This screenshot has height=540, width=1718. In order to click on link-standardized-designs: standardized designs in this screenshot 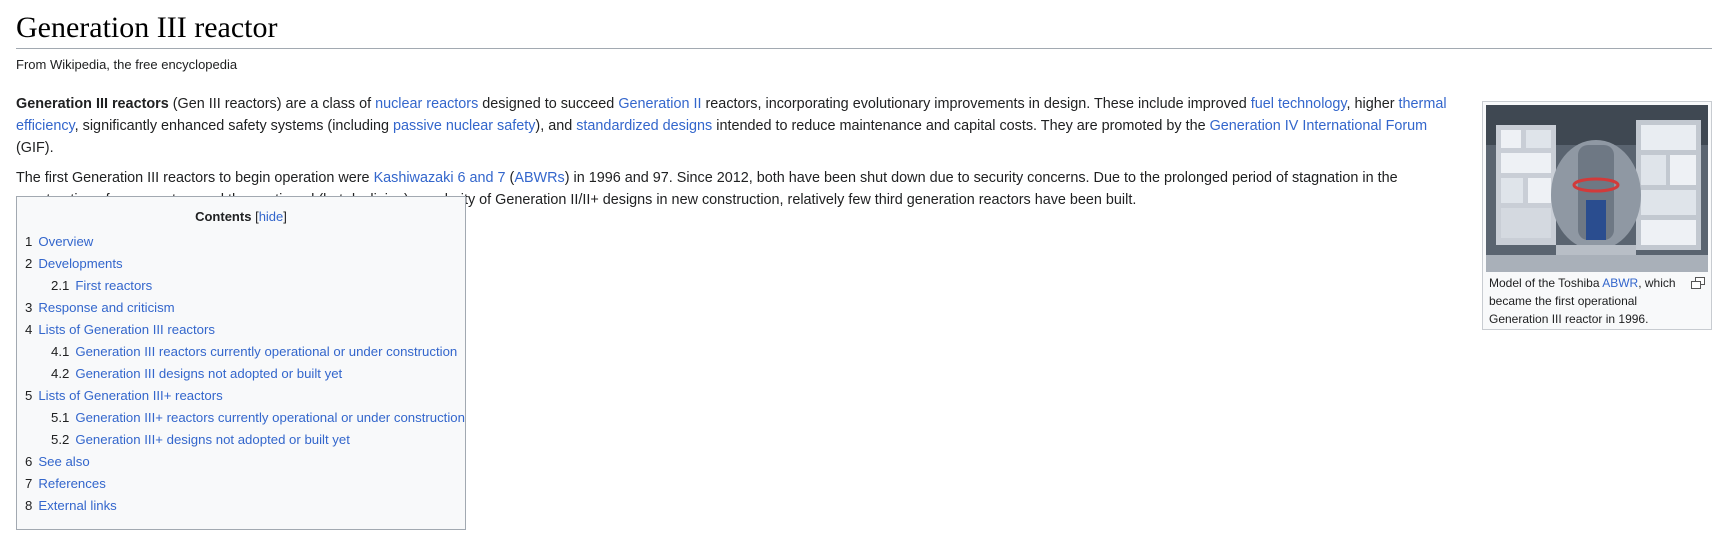, I will do `click(644, 126)`.